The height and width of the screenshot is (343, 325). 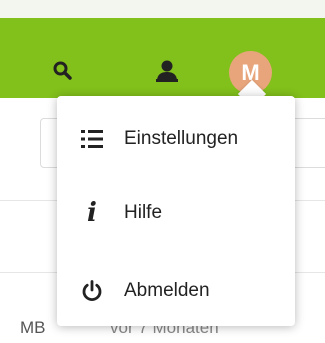 What do you see at coordinates (92, 139) in the screenshot?
I see `settings-list-icon` at bounding box center [92, 139].